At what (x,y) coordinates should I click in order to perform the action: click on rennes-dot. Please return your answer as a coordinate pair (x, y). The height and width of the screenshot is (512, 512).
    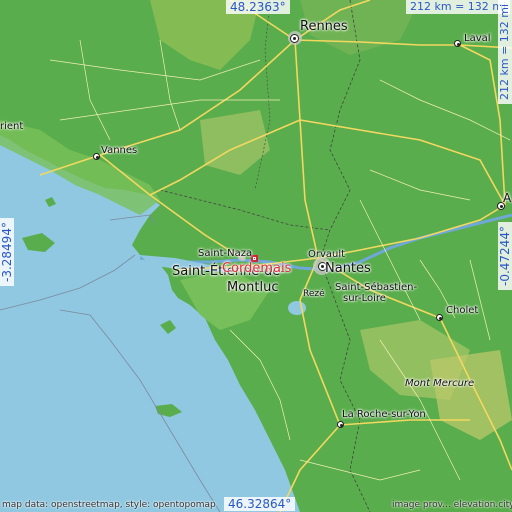
    Looking at the image, I should click on (294, 38).